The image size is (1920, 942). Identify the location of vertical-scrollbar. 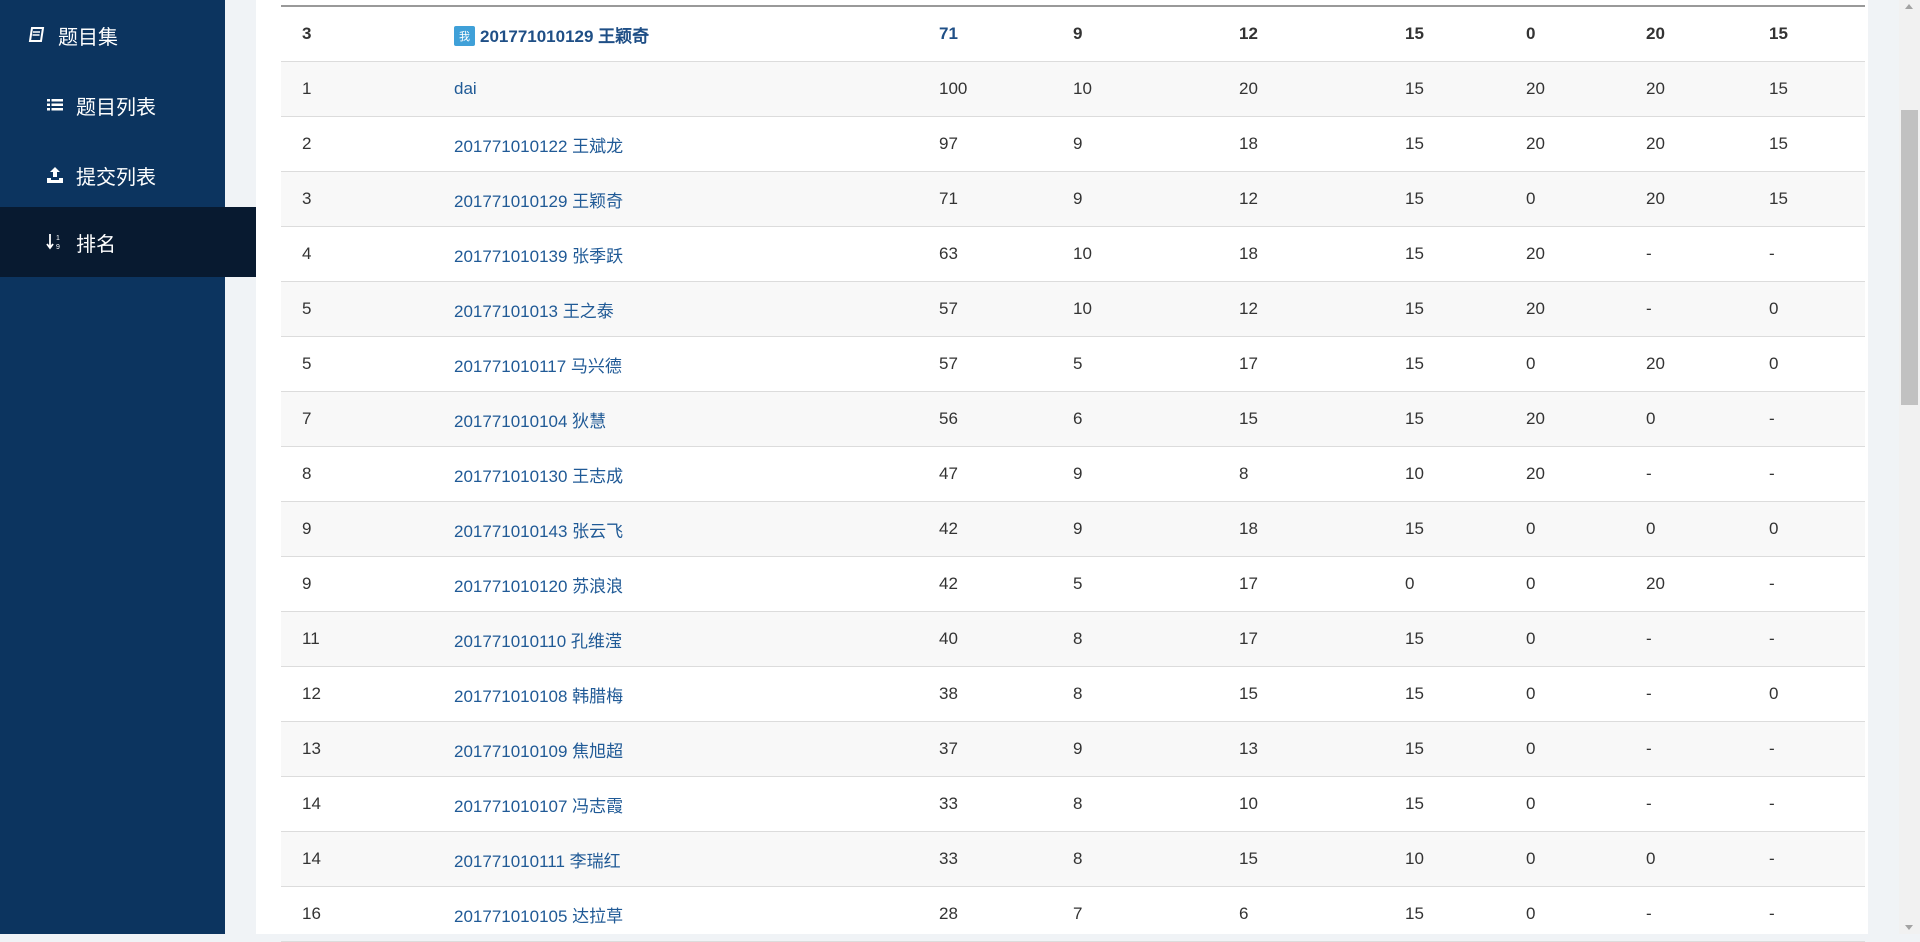
(1909, 467).